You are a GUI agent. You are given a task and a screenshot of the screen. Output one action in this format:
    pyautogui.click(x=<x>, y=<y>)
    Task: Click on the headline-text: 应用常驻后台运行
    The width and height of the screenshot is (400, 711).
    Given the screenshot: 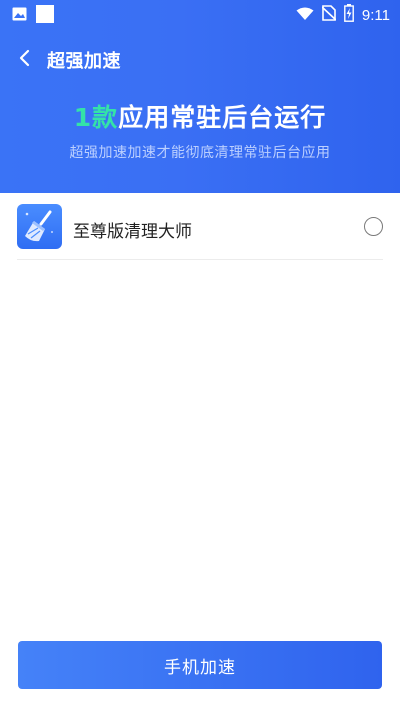 What is the action you would take?
    pyautogui.click(x=222, y=117)
    